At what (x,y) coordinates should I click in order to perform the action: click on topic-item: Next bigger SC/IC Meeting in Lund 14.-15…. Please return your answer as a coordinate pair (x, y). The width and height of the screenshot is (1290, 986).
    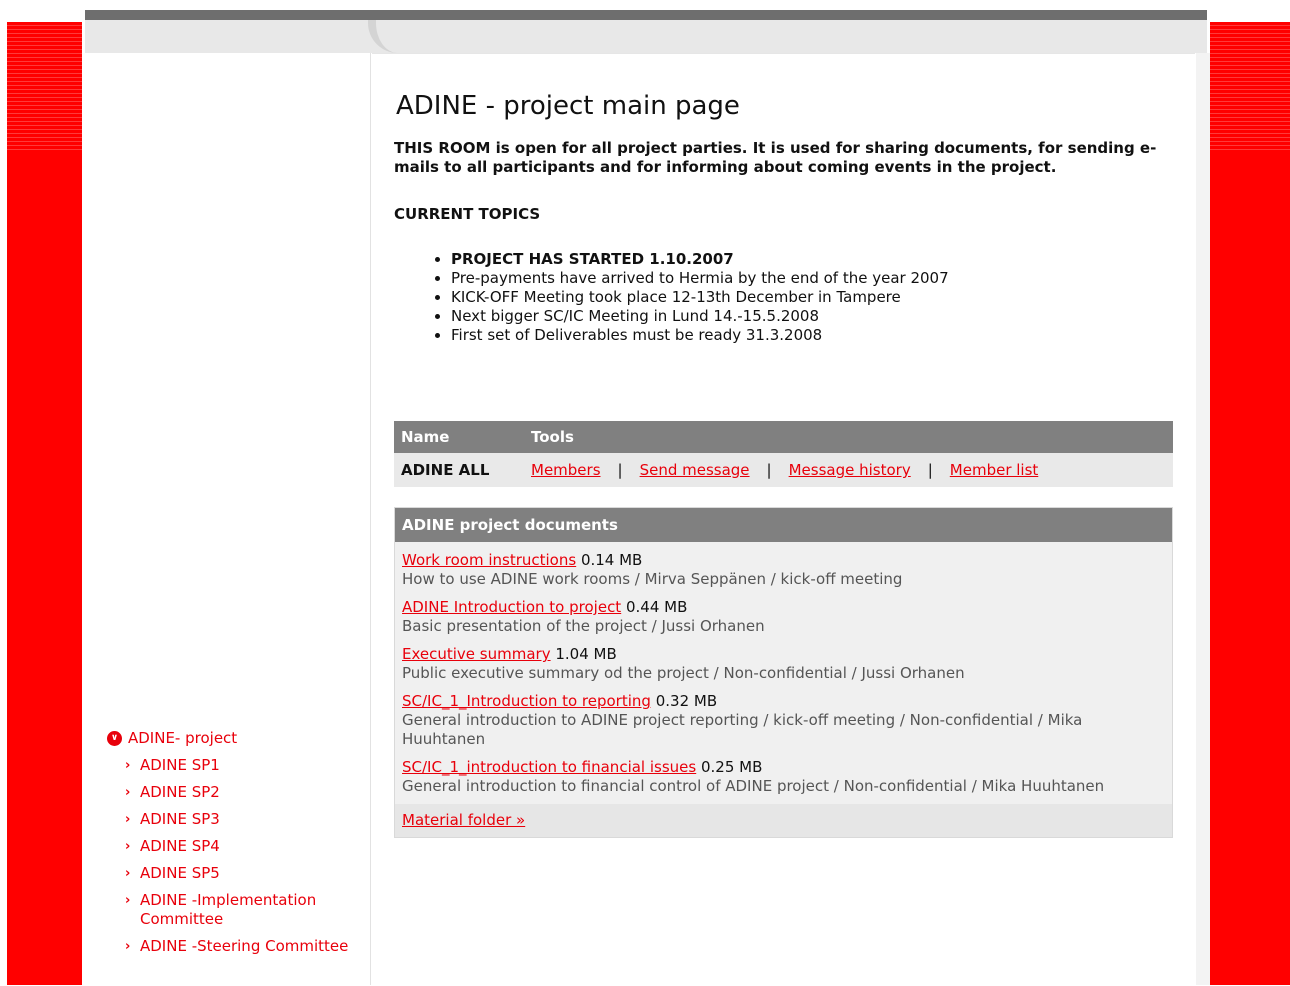
    Looking at the image, I should click on (812, 316).